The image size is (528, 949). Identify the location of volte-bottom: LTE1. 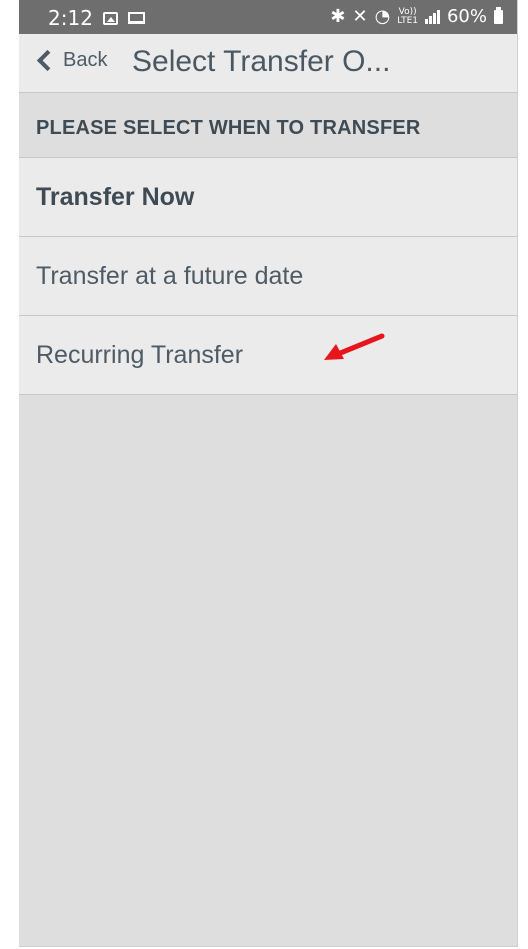
(407, 20).